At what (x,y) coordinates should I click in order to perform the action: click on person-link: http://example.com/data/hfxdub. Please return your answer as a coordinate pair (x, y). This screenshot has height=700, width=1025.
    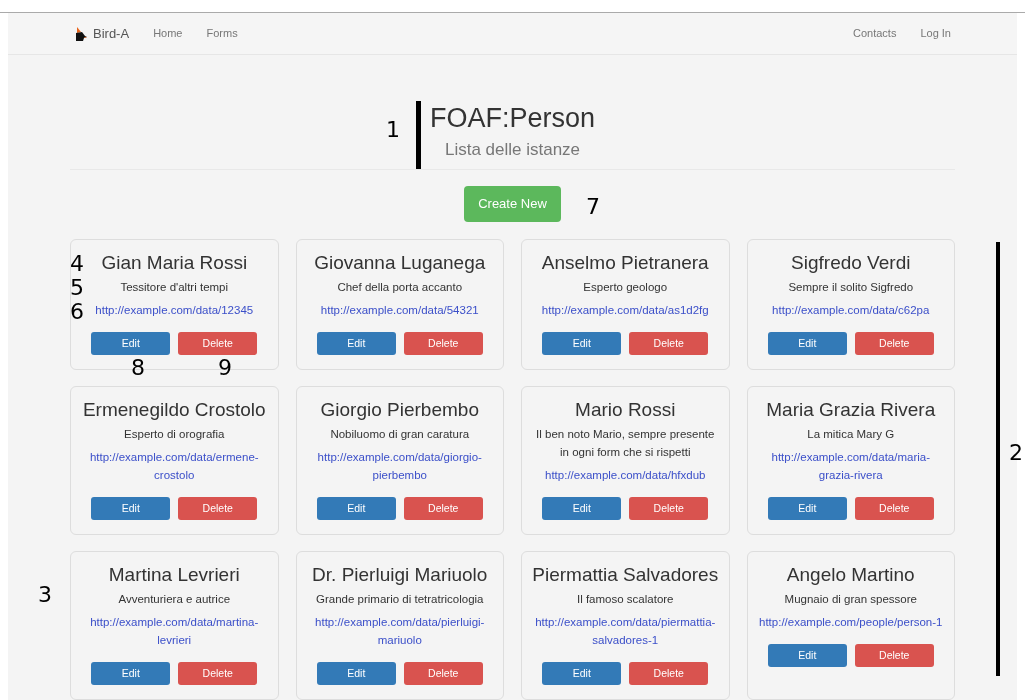
    Looking at the image, I should click on (625, 475).